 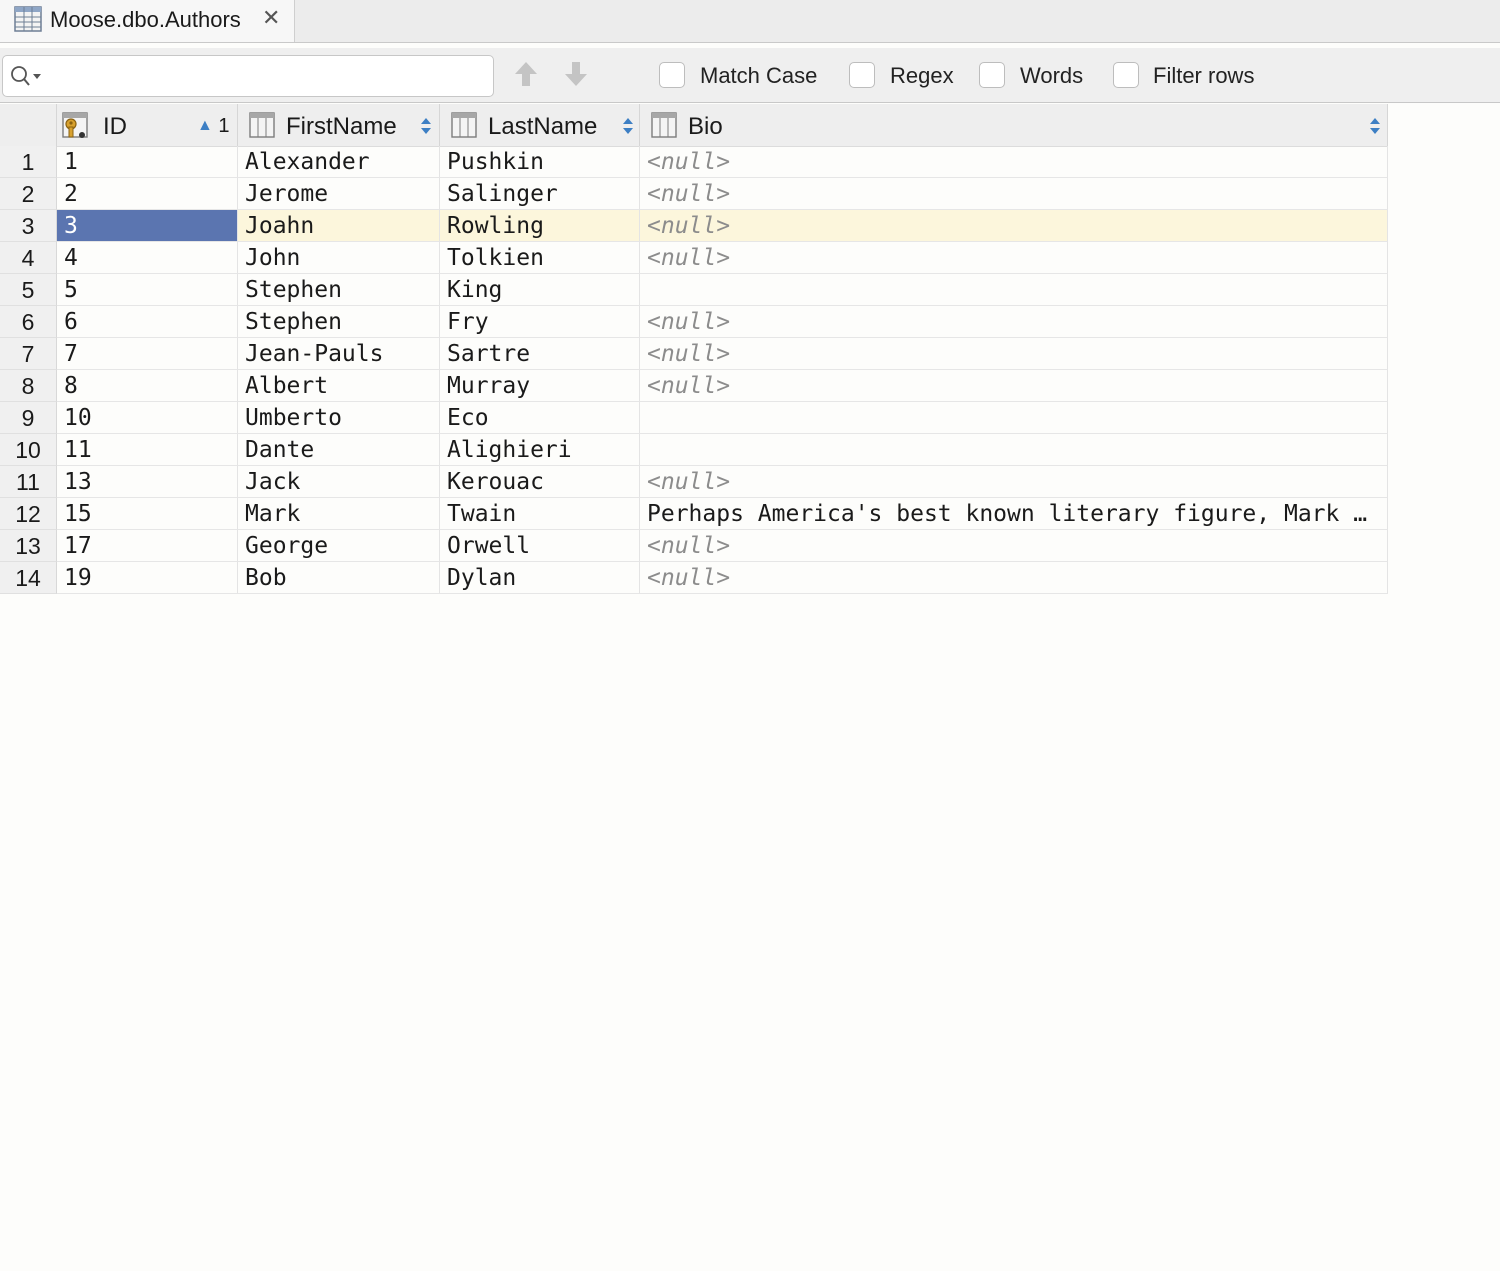 I want to click on cell-lastname: Eco, so click(x=540, y=418).